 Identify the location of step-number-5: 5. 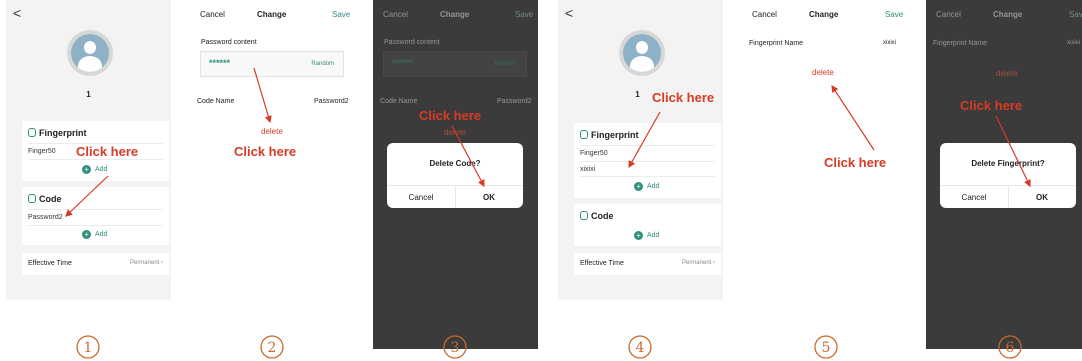
(826, 347).